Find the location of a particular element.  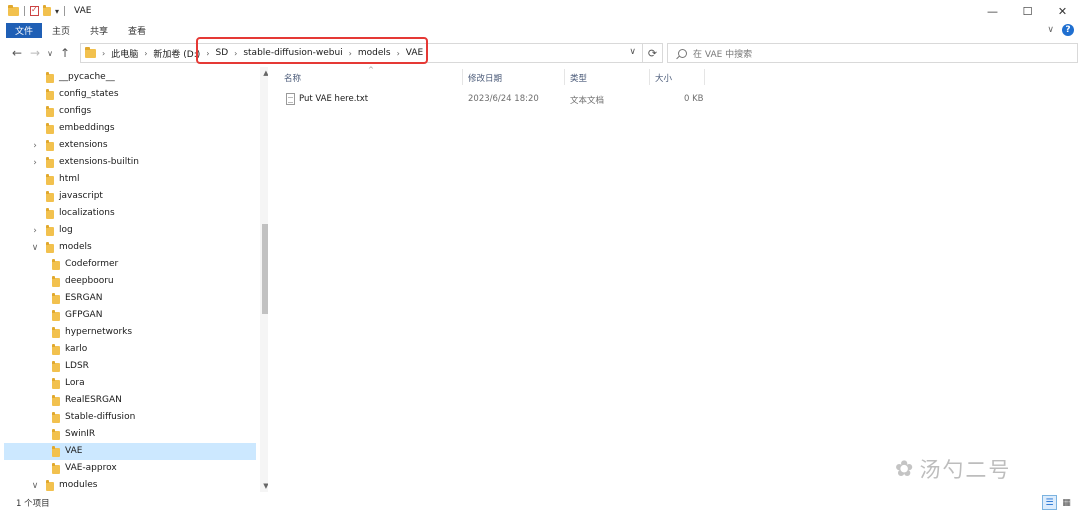

tree-item-label: config_states is located at coordinates (89, 94).